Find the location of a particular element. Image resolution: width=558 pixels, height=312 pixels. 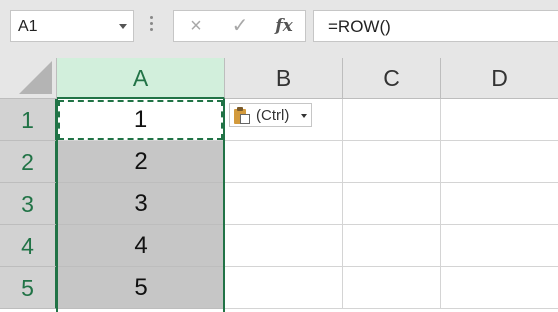

cell-c2 is located at coordinates (392, 162).